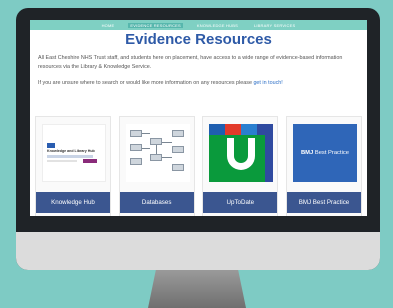  What do you see at coordinates (198, 251) in the screenshot?
I see `monitor-chin` at bounding box center [198, 251].